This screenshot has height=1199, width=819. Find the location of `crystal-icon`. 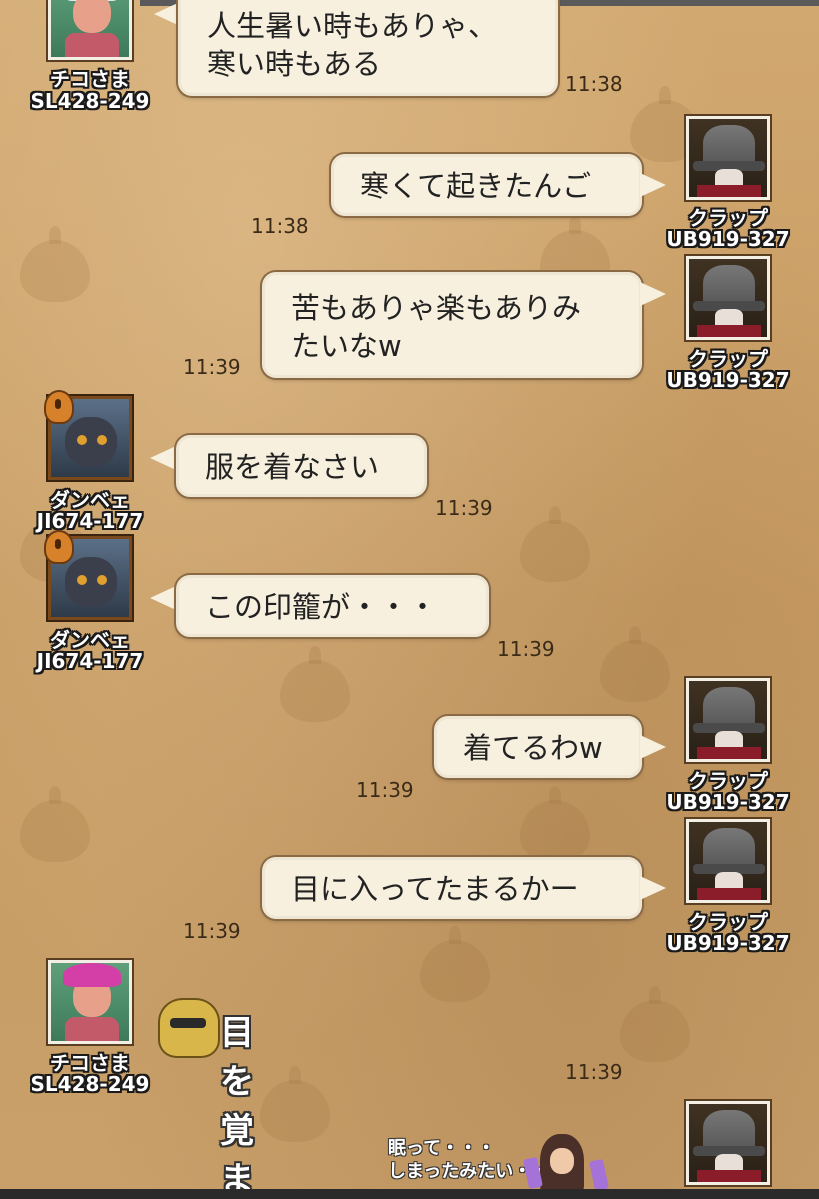

crystal-icon is located at coordinates (599, 1175).